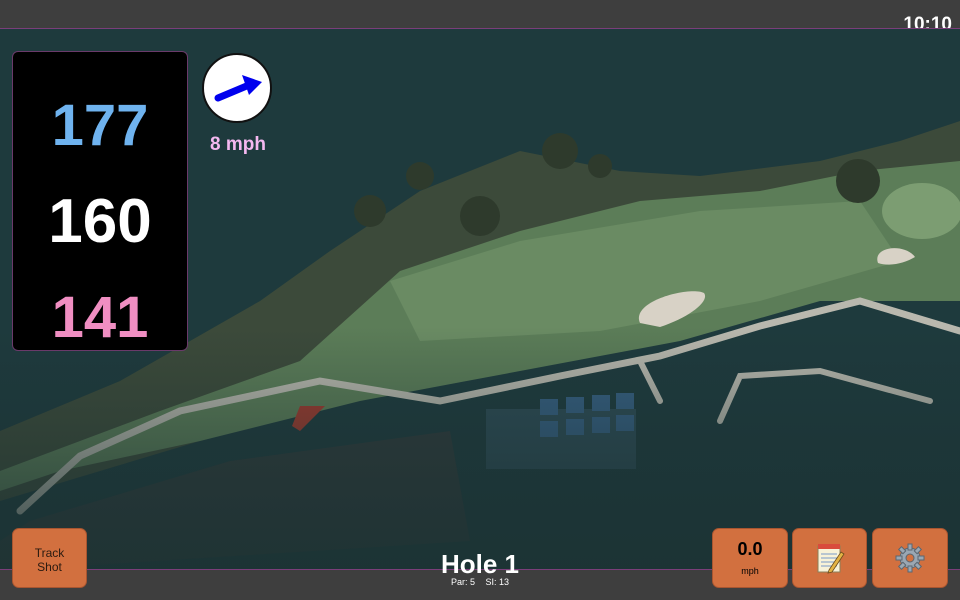 The image size is (960, 600). Describe the element at coordinates (462, 582) in the screenshot. I see `hole-par: Par: 5` at that location.